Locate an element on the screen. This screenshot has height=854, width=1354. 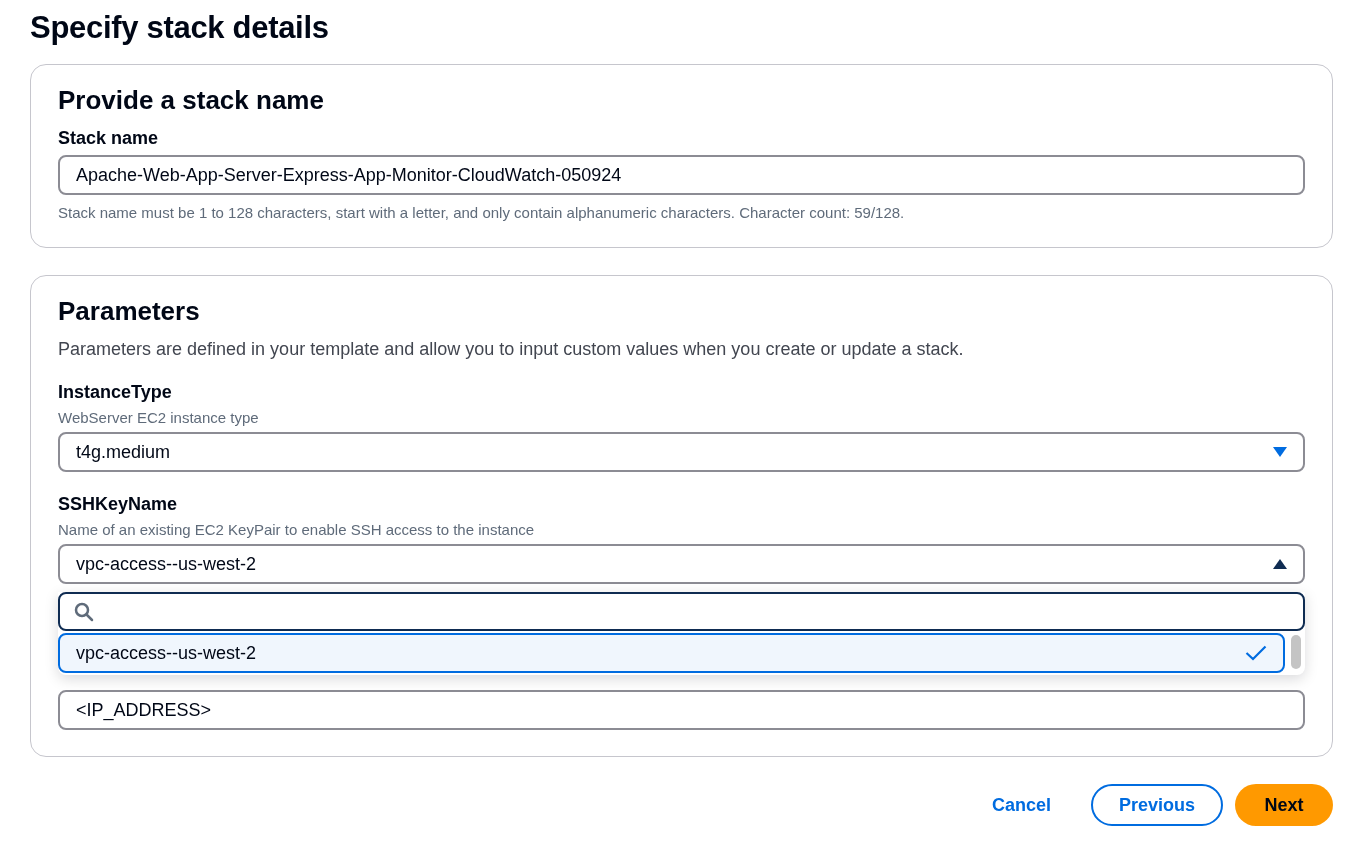
search-field is located at coordinates (681, 611).